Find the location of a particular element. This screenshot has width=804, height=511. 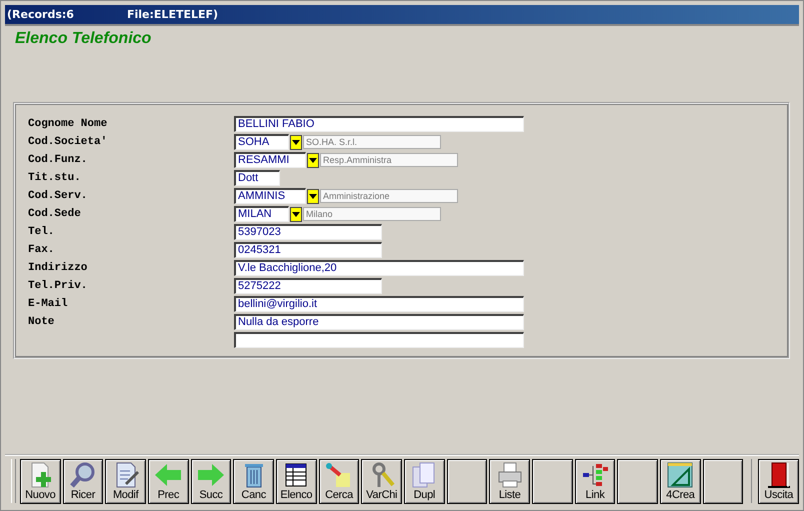

toolbar-button: Liste is located at coordinates (509, 481).